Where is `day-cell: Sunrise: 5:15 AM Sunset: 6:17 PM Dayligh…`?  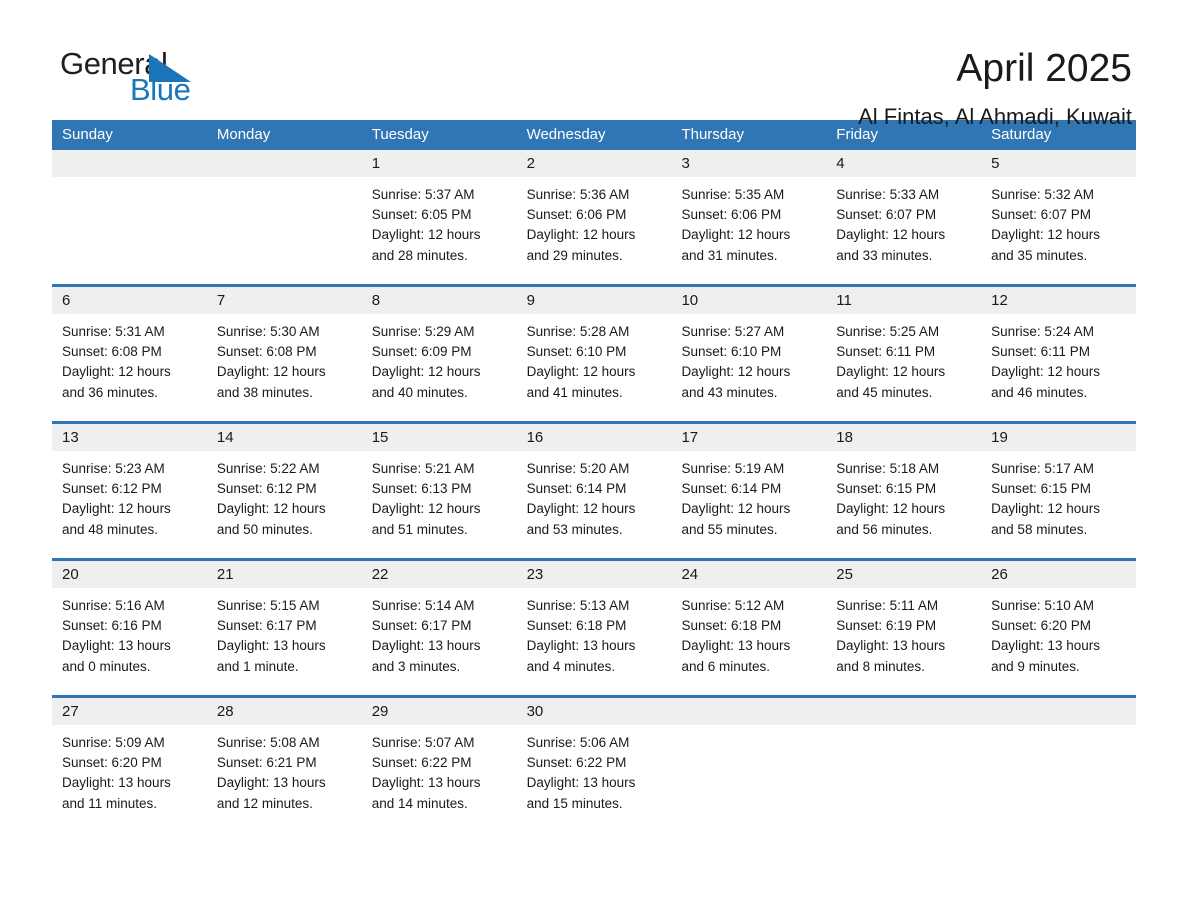 day-cell: Sunrise: 5:15 AM Sunset: 6:17 PM Dayligh… is located at coordinates (284, 641).